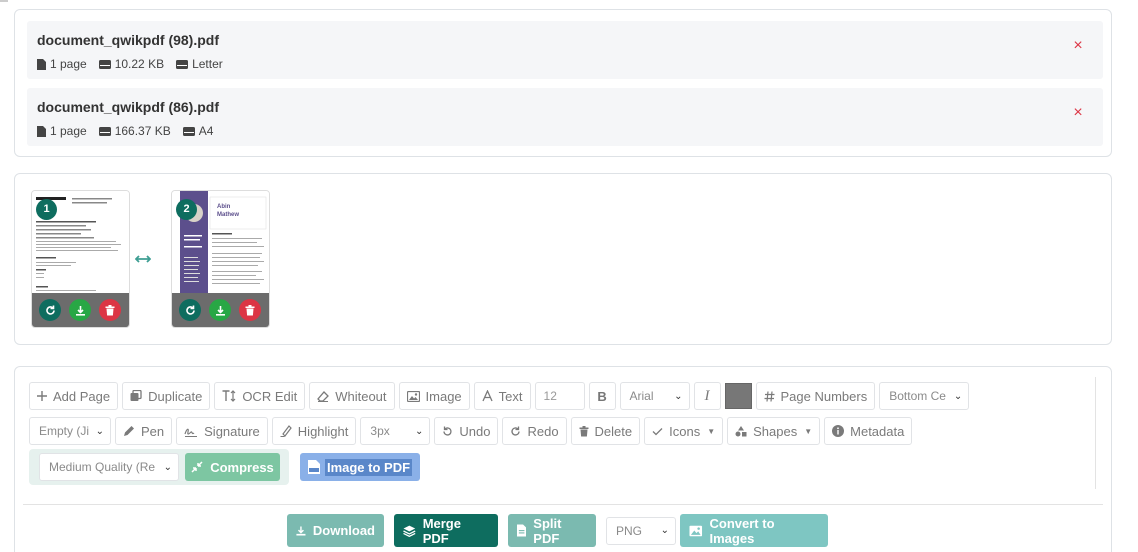 The image size is (1138, 552). I want to click on paper-format-text: Letter, so click(207, 64).